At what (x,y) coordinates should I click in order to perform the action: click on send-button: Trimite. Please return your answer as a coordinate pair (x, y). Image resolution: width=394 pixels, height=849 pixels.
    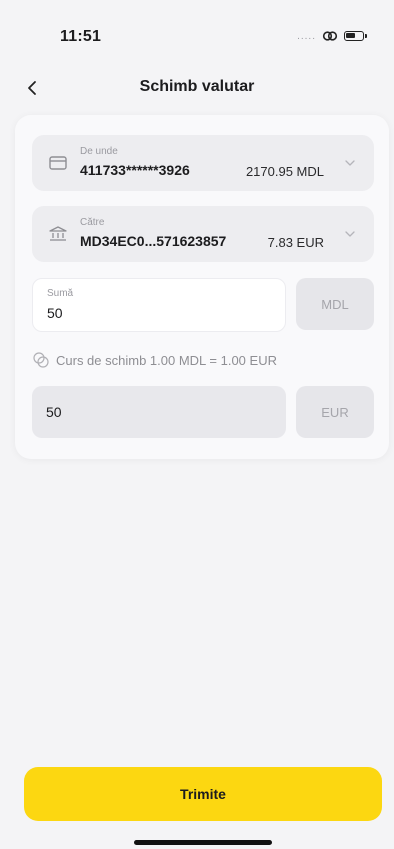
    Looking at the image, I should click on (203, 794).